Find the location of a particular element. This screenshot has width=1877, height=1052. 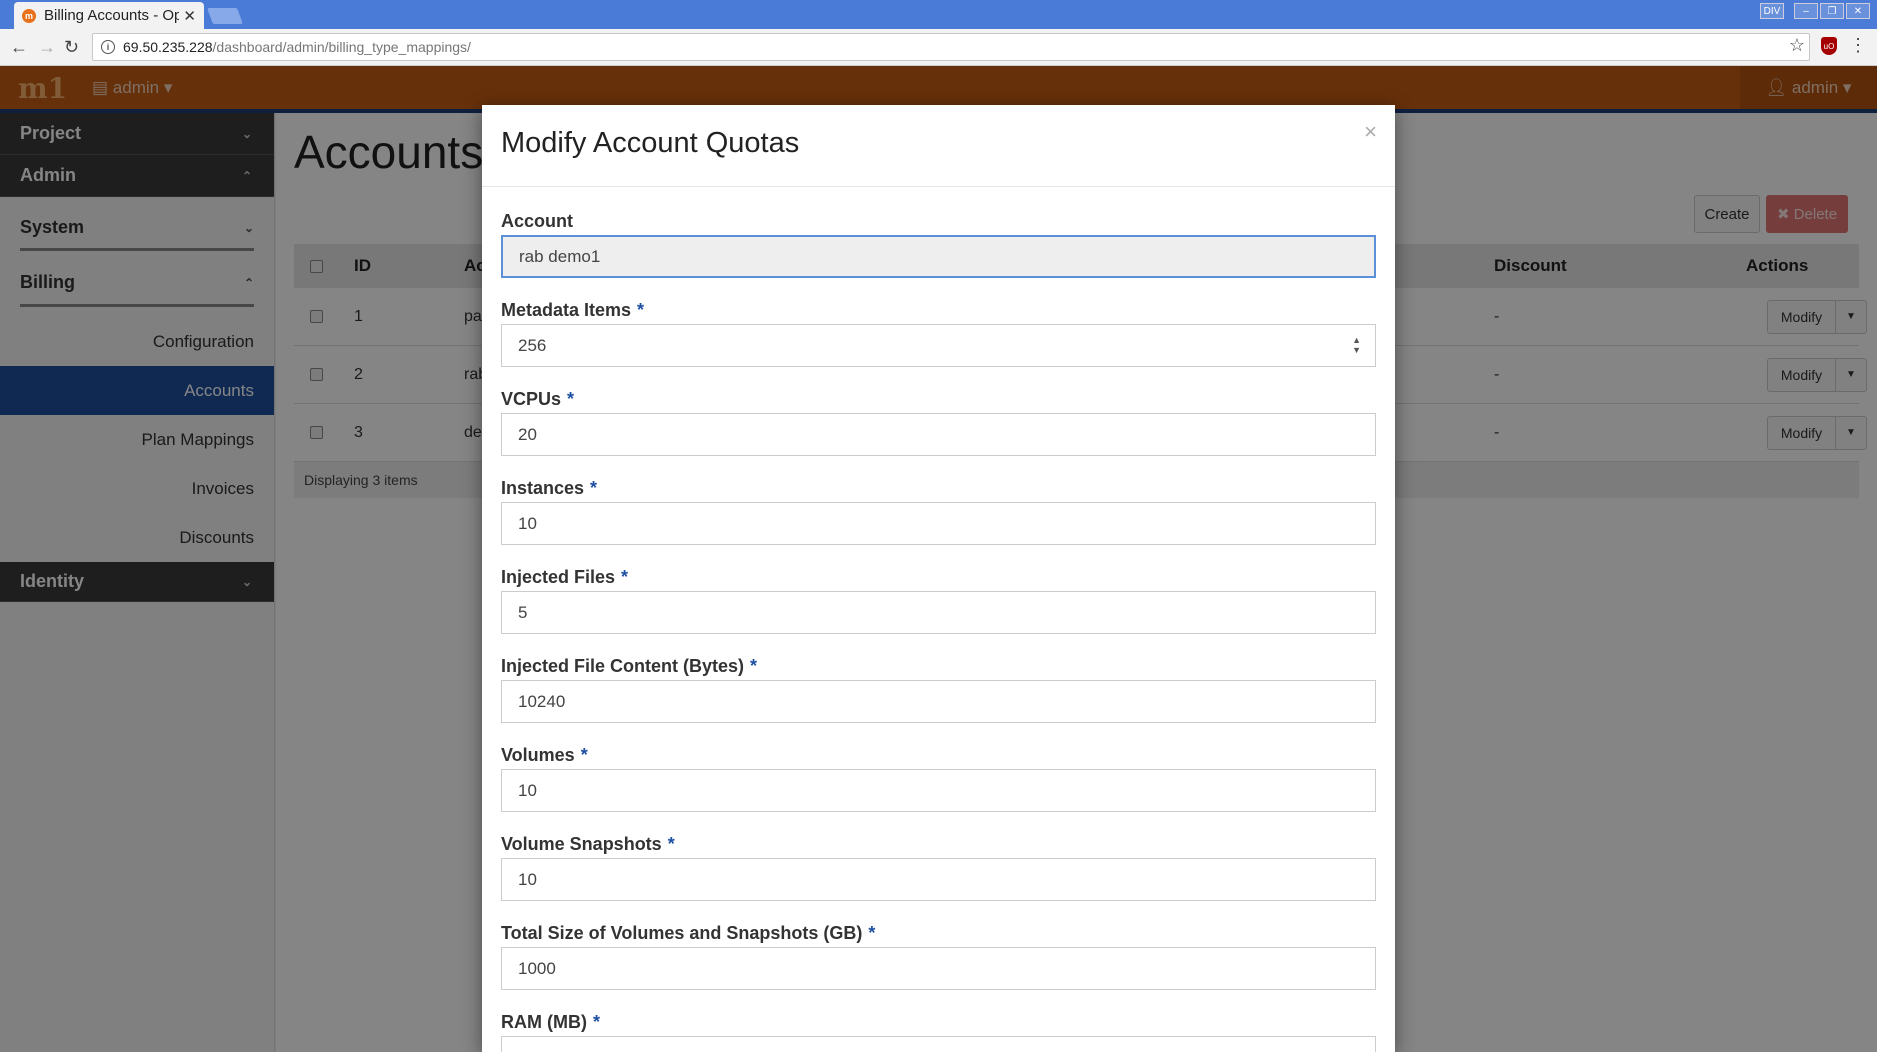

browser-menu-icon: ⋮ is located at coordinates (1858, 45).